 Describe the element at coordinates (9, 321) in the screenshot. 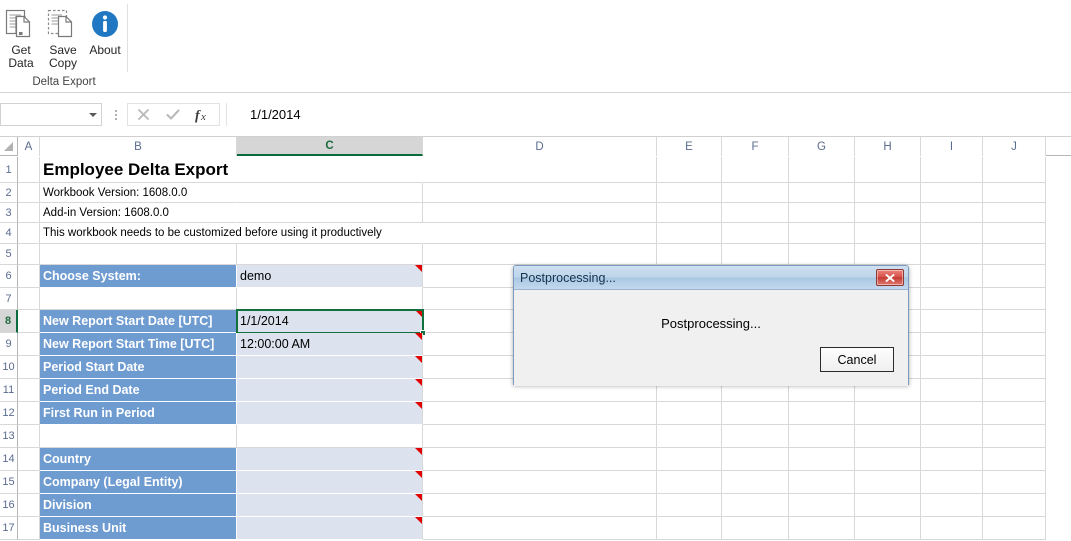

I see `row-header-8: 8` at that location.